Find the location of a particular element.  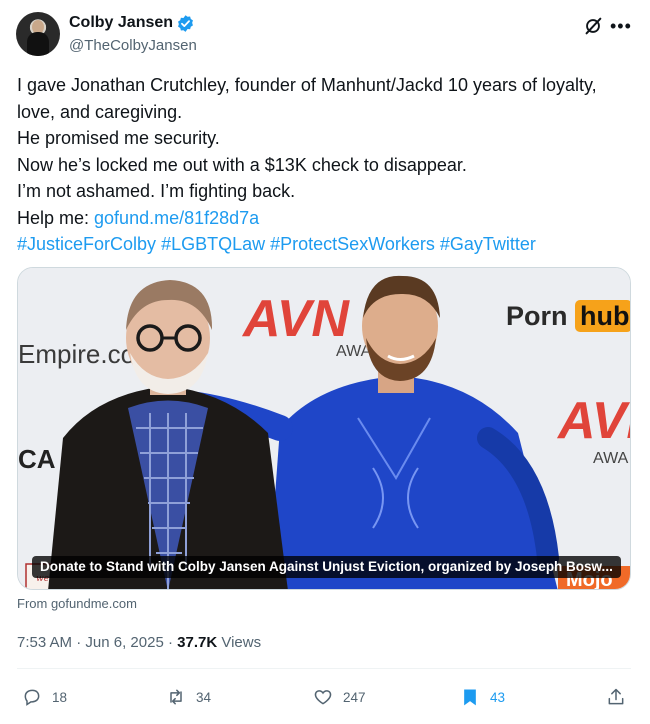

repost-count: 34 is located at coordinates (204, 697).